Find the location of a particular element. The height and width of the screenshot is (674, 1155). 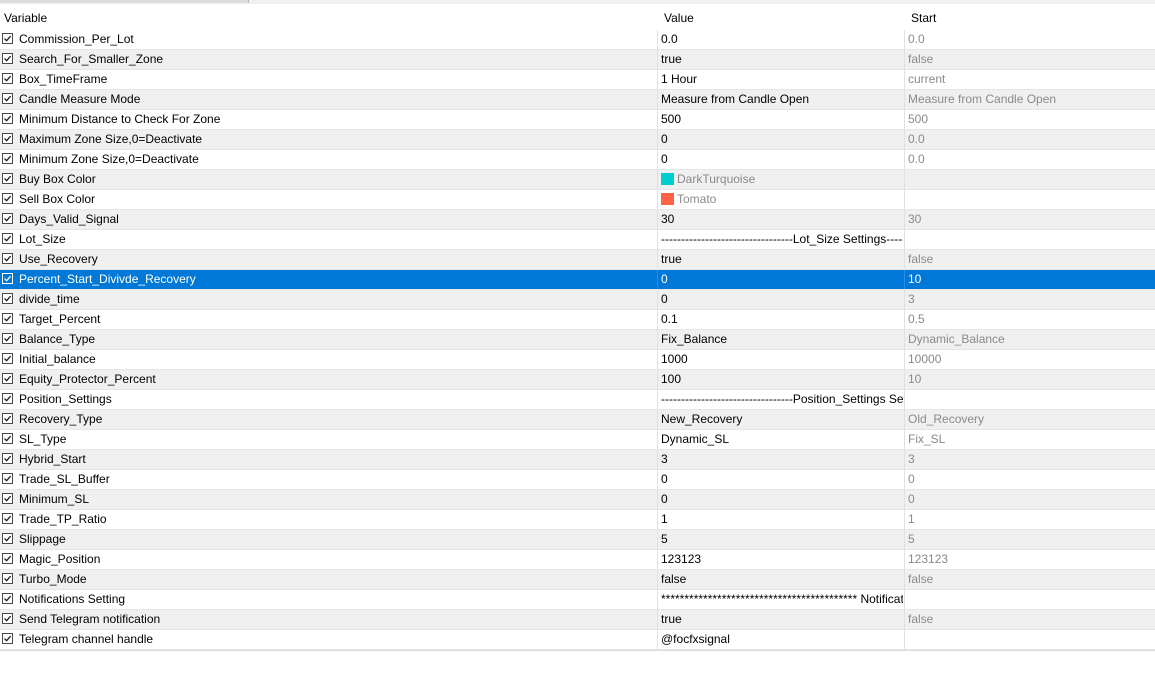

value-cell: 0.0 is located at coordinates (782, 39).